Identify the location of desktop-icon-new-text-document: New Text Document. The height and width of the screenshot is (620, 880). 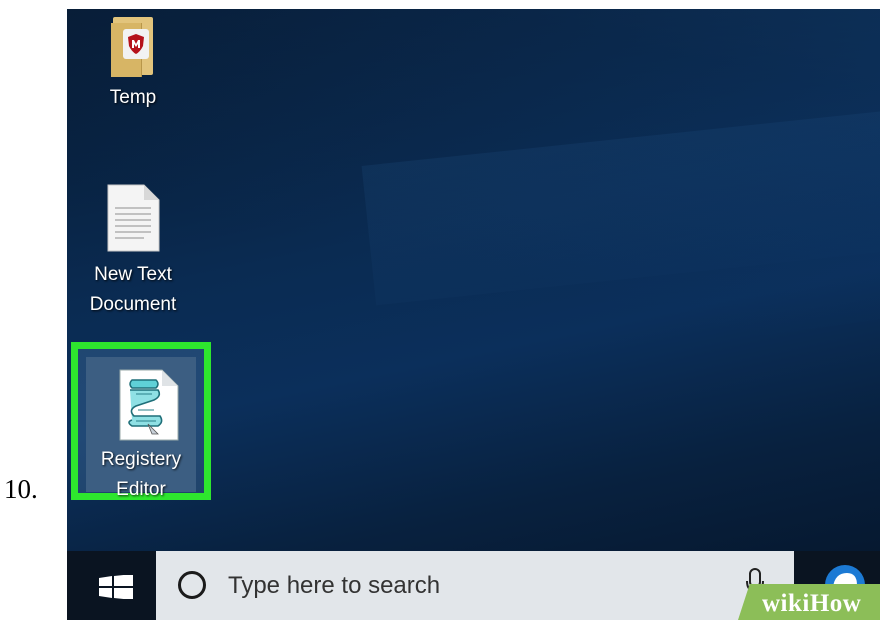
(133, 252).